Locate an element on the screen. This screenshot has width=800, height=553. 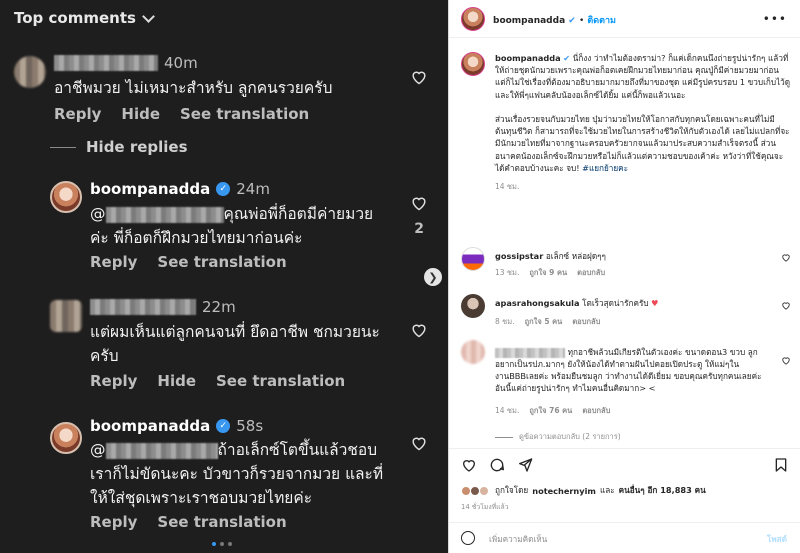
comment-time: 13 ชม. is located at coordinates (507, 272).